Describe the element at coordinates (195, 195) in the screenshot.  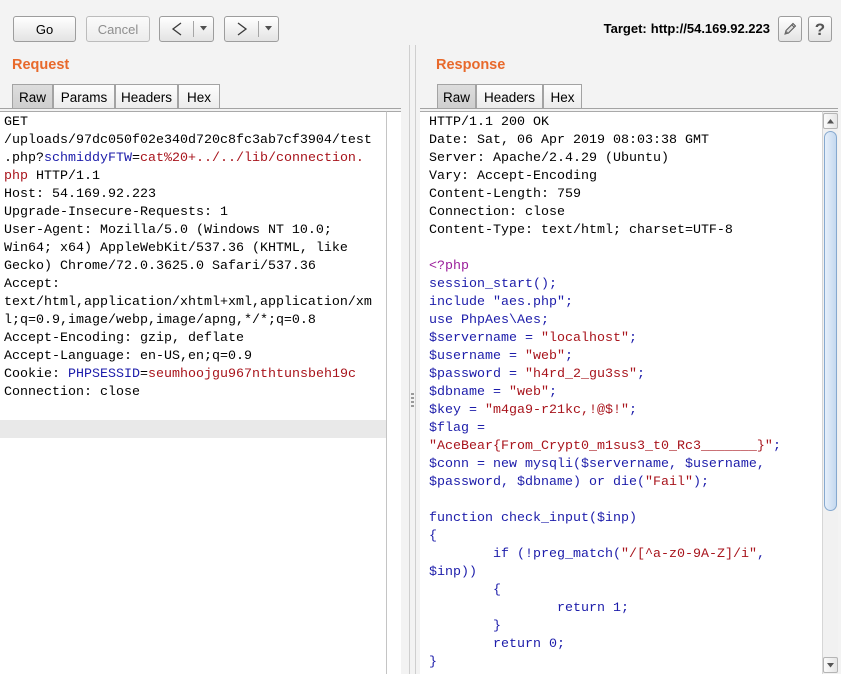
I see `request-line: Host: 54.169.92.223` at that location.